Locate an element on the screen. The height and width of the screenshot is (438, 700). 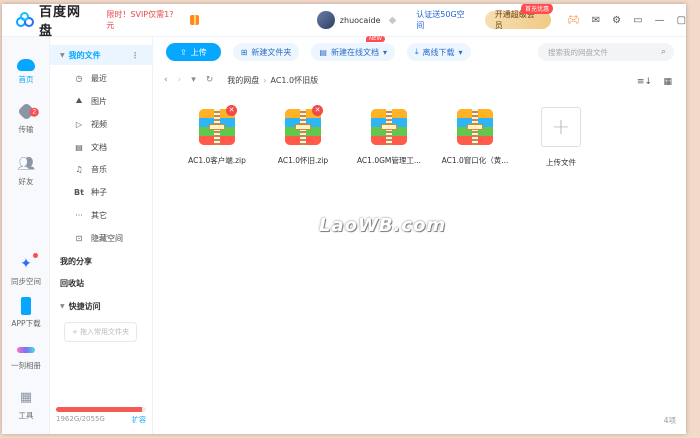
upload-file-tile: + 上传文件 is located at coordinates (561, 137).